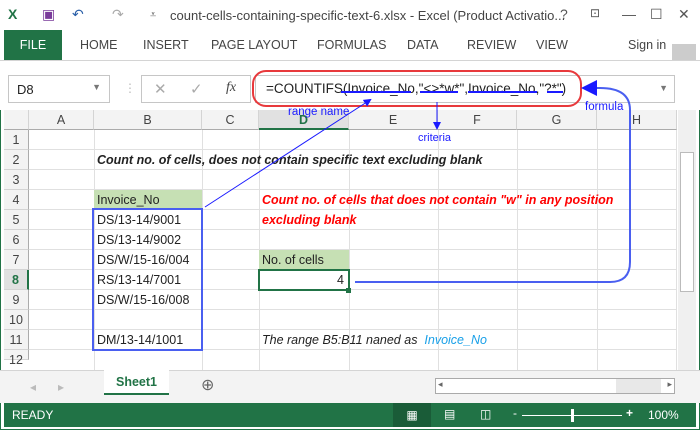 The image size is (700, 430). I want to click on formula-label: formula, so click(604, 107).